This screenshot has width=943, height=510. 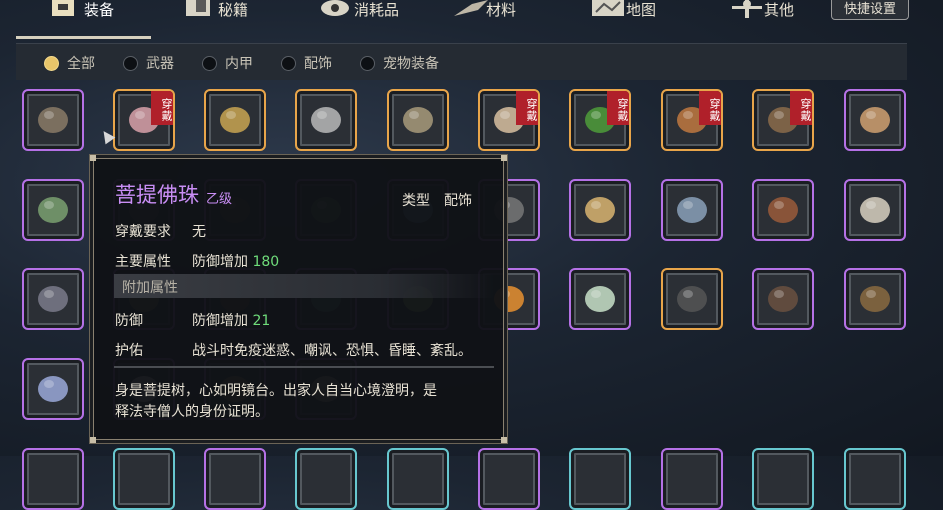 I want to click on tab-label: 其他, so click(x=779, y=9).